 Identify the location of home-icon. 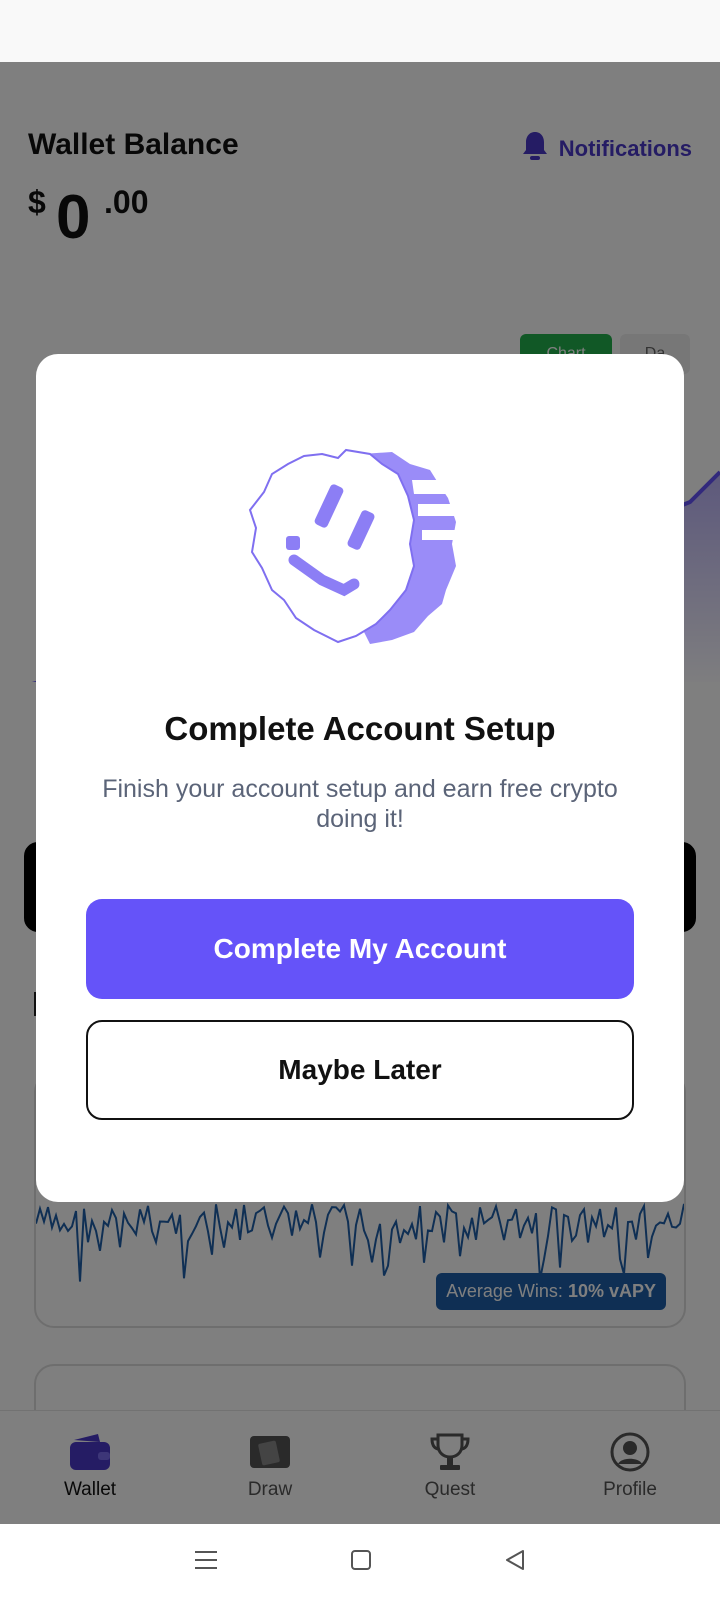
(361, 1562).